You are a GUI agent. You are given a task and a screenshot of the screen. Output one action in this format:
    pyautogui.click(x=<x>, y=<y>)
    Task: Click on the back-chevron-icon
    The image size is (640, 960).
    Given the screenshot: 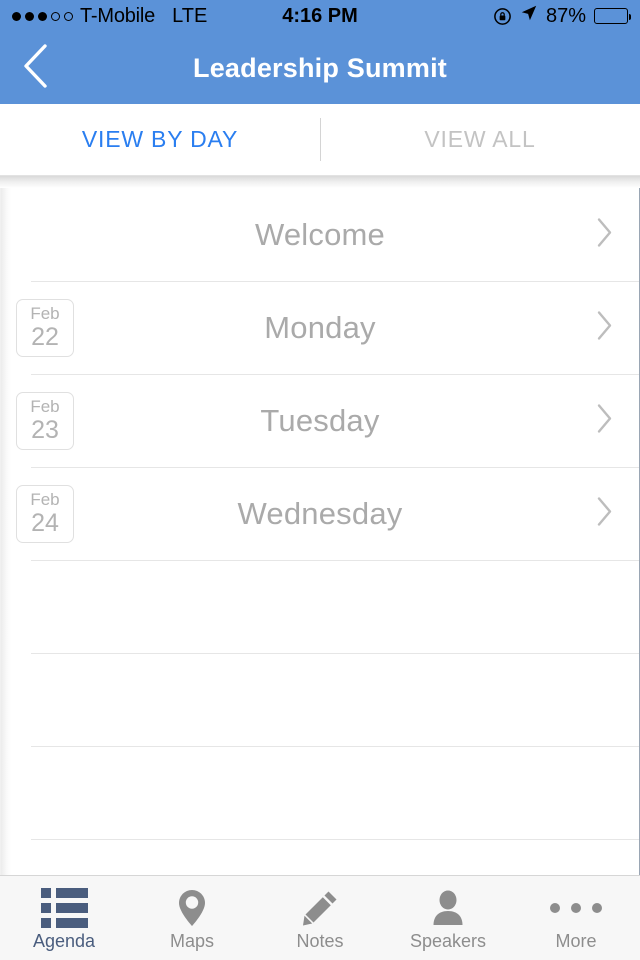 What is the action you would take?
    pyautogui.click(x=35, y=68)
    